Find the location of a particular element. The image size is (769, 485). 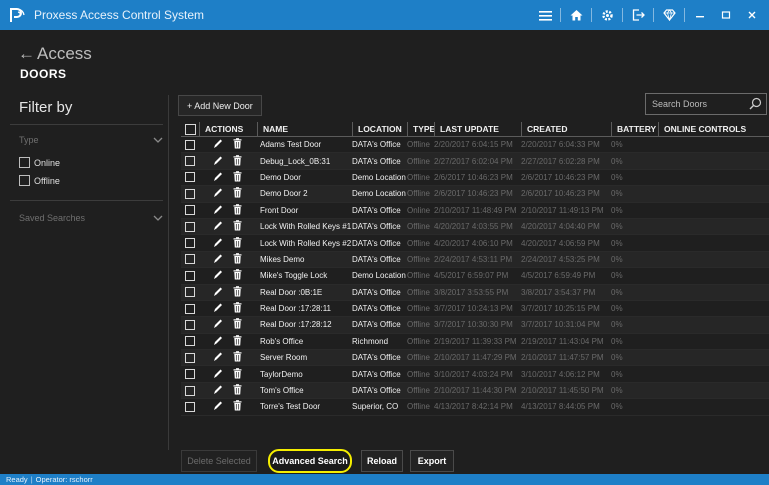

door-name: Real Door :17:28:11 is located at coordinates (304, 308).